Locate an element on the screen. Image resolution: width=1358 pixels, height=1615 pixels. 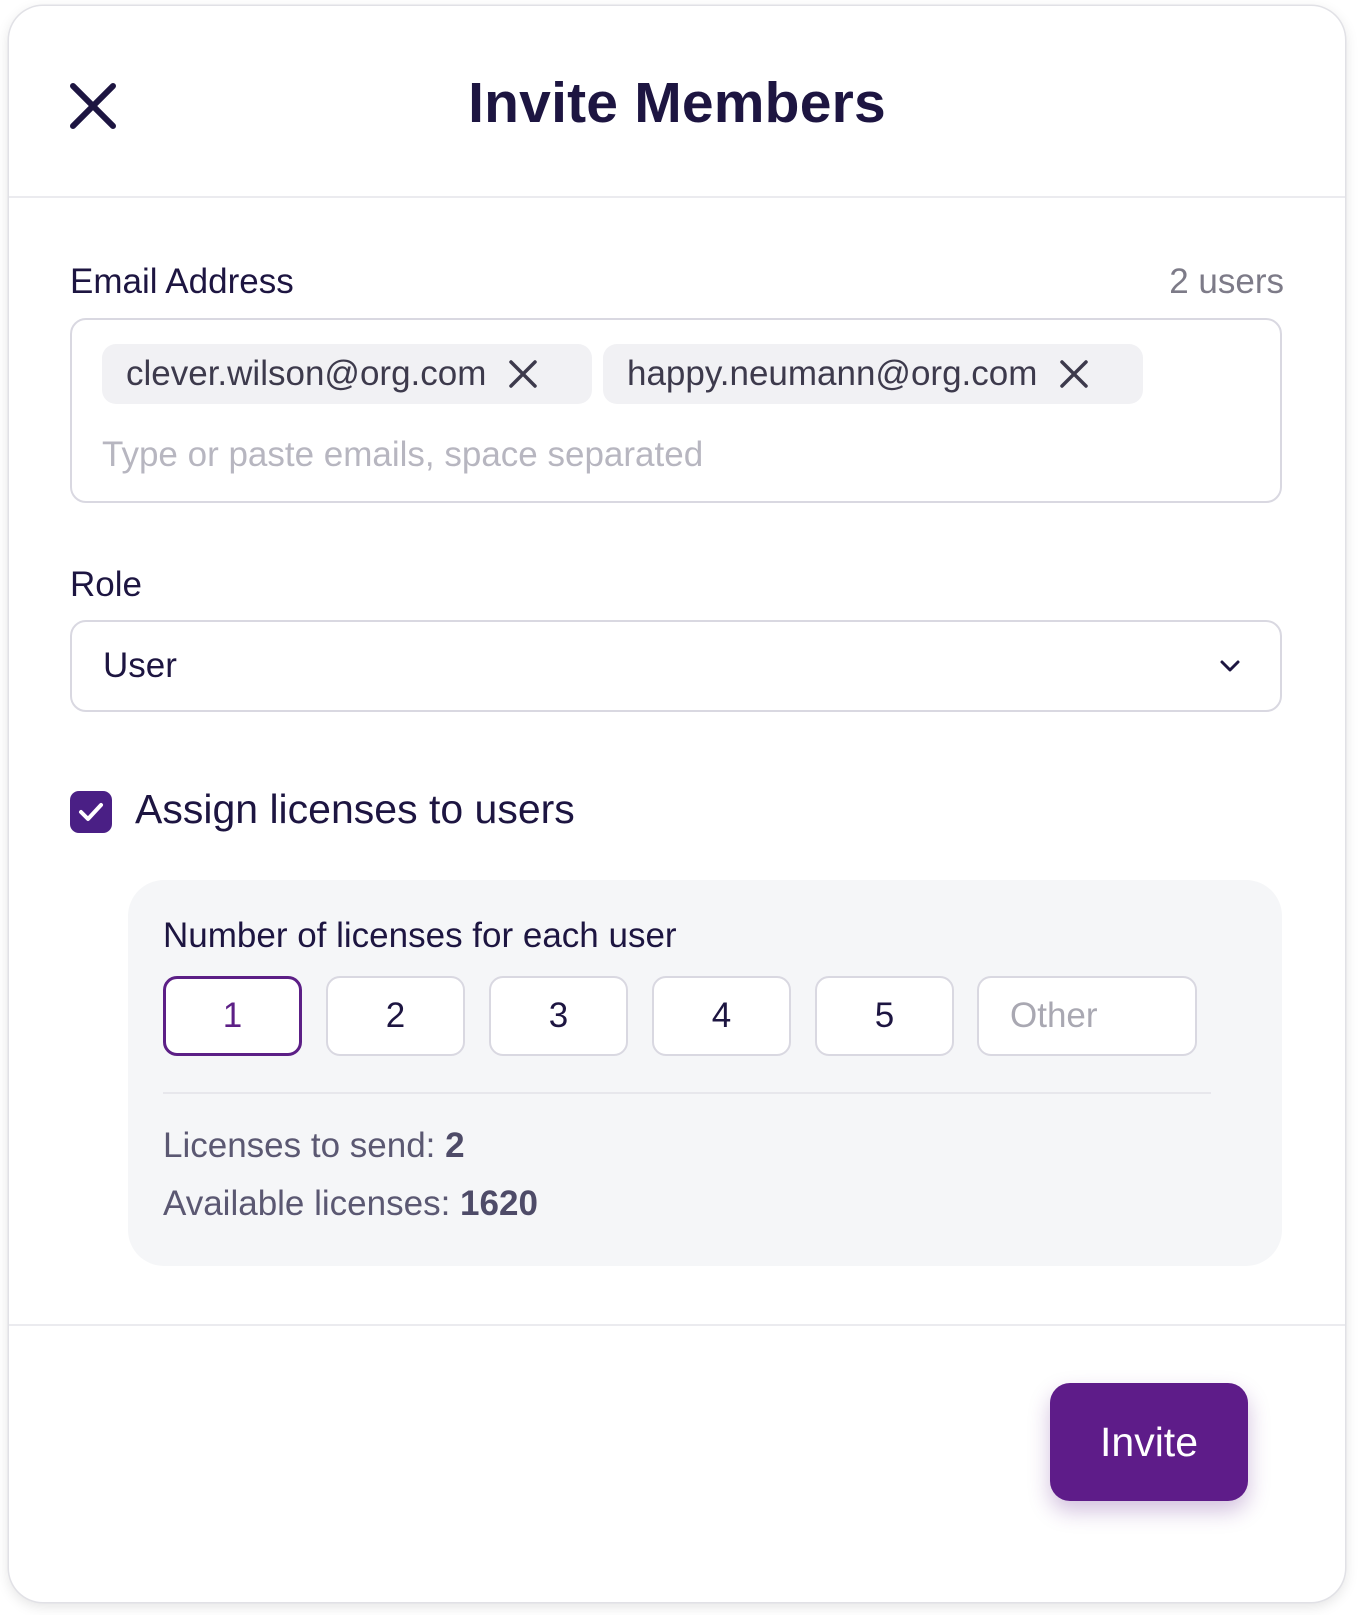
license-option-1: 1 is located at coordinates (232, 1016).